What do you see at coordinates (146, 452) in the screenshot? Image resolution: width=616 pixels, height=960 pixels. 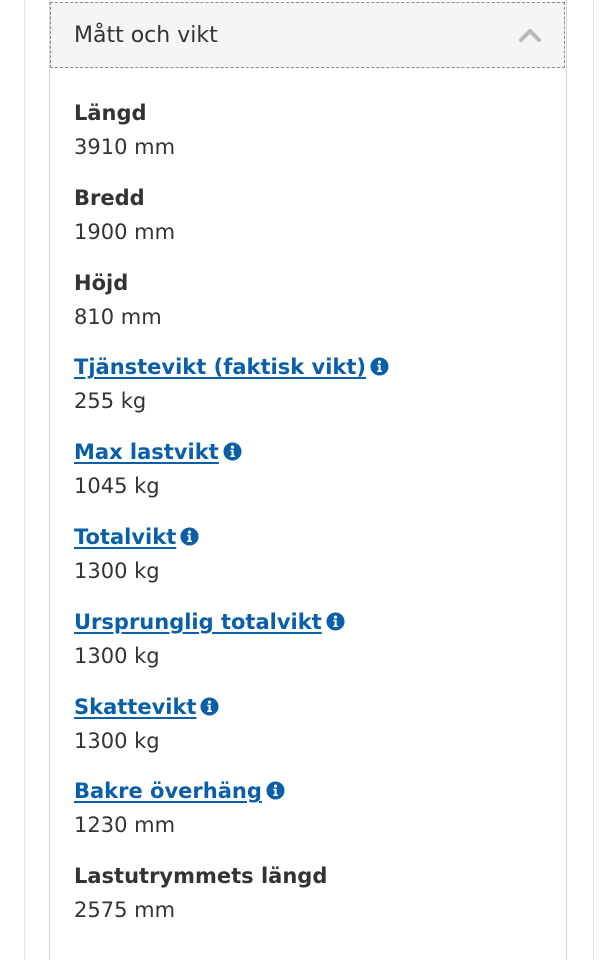 I see `spec-link-max-load: Max lastvikt` at bounding box center [146, 452].